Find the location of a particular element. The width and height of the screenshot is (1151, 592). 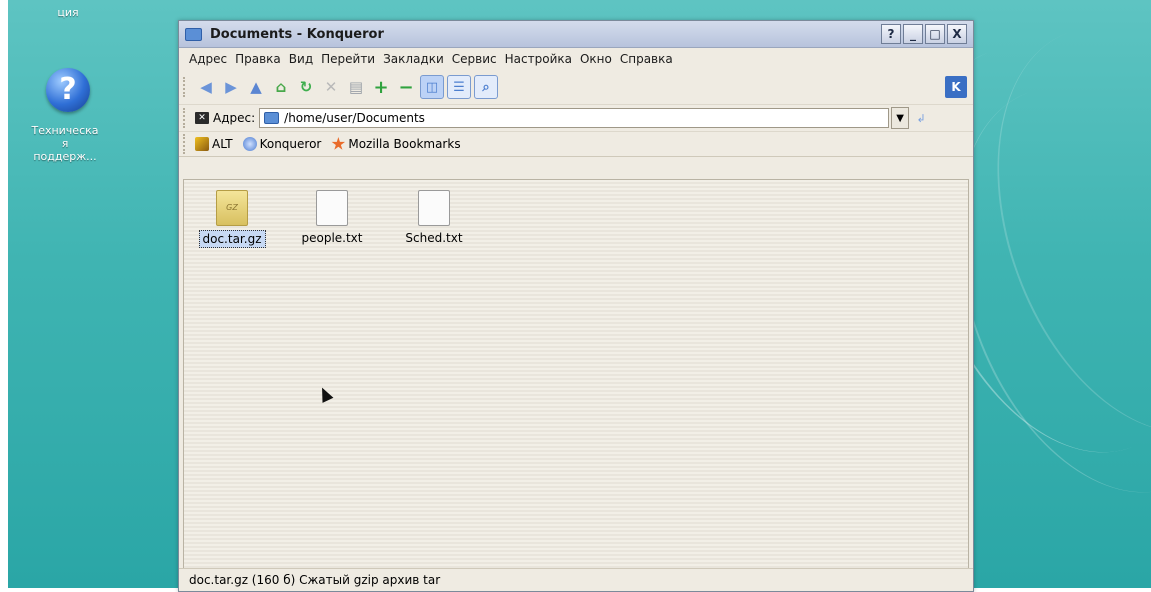

menu-bookmarks: Закладки is located at coordinates (413, 59).